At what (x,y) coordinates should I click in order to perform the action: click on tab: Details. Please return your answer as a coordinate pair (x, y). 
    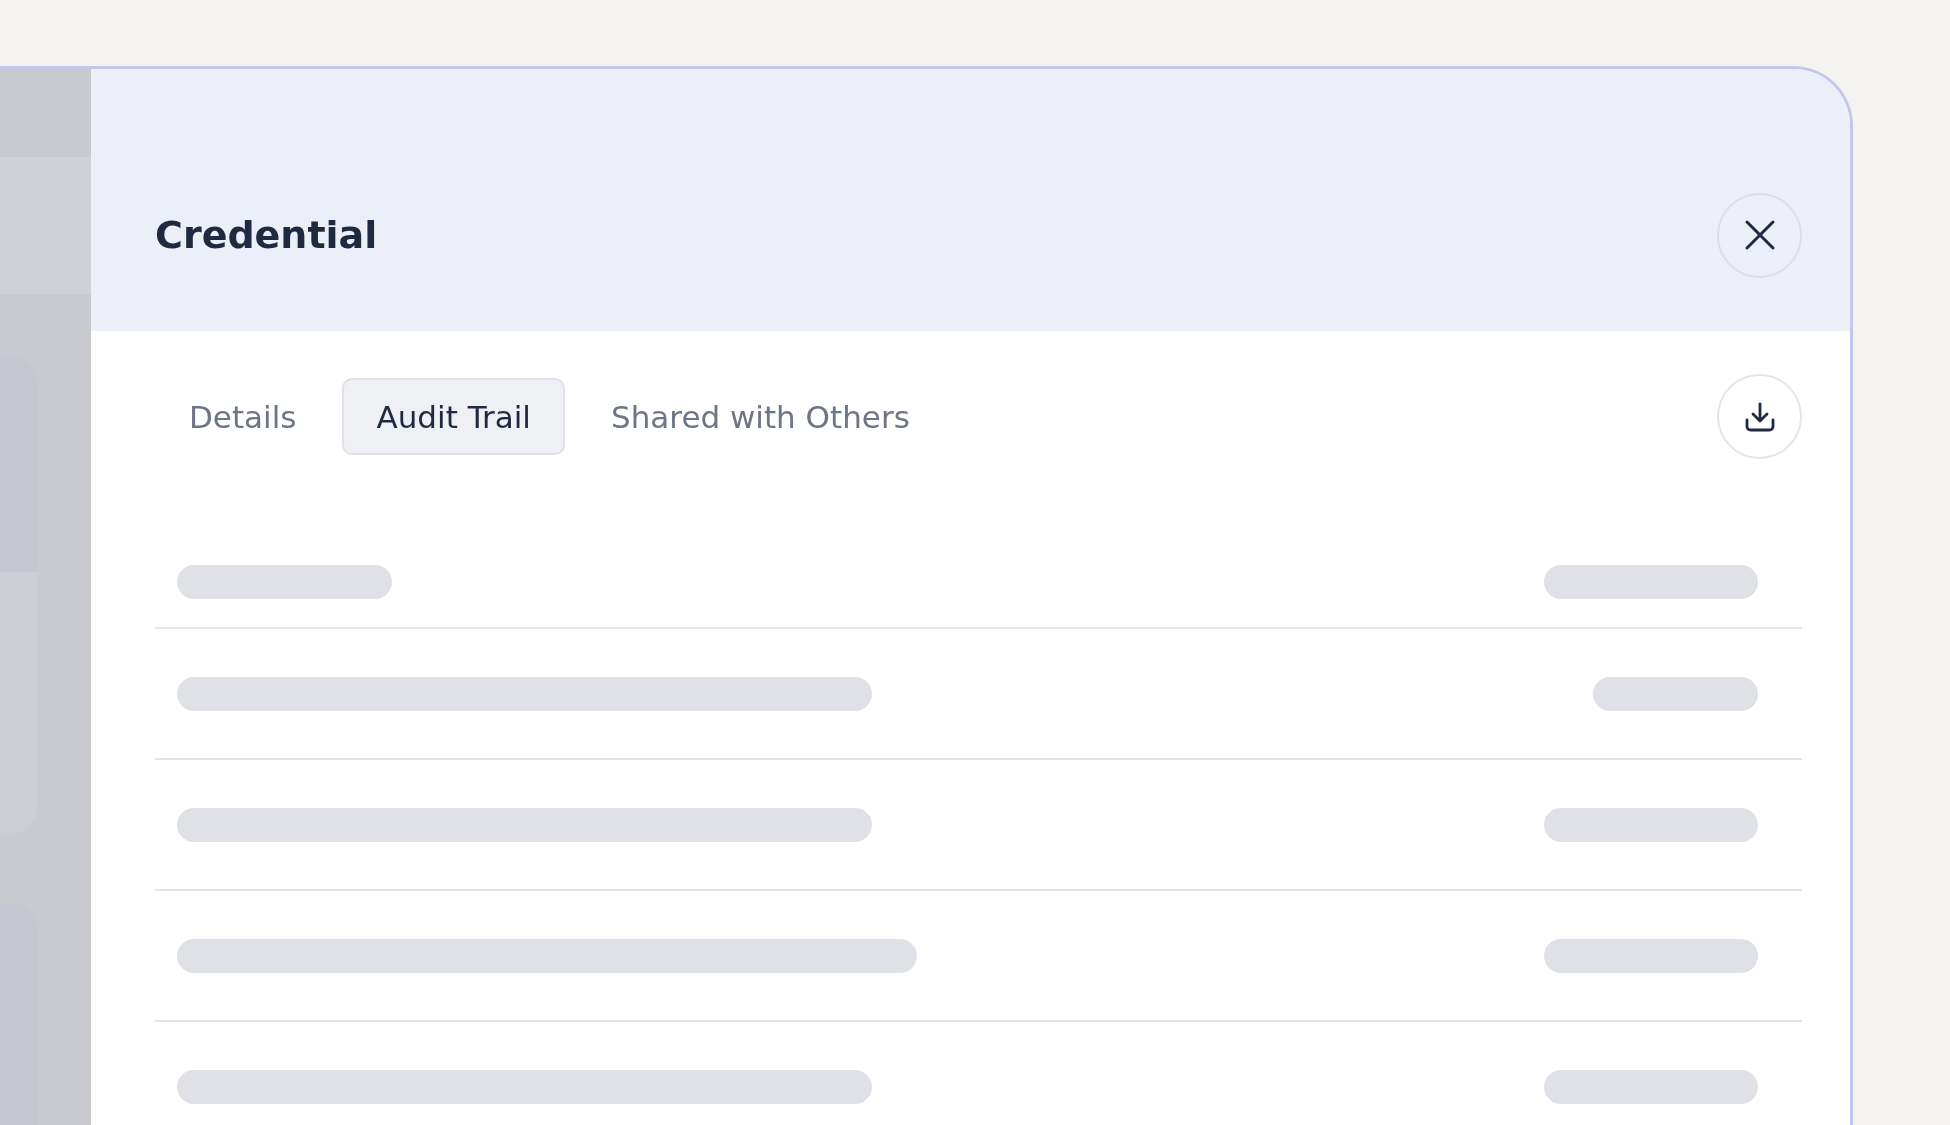
    Looking at the image, I should click on (243, 416).